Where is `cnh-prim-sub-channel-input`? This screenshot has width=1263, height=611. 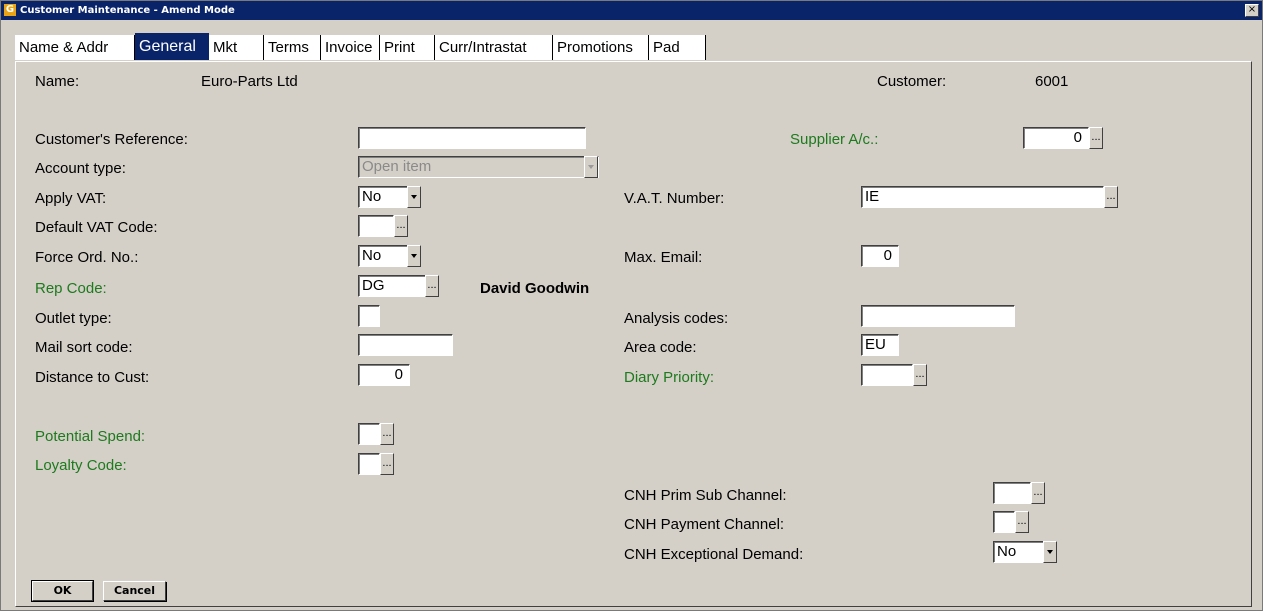
cnh-prim-sub-channel-input is located at coordinates (1012, 493).